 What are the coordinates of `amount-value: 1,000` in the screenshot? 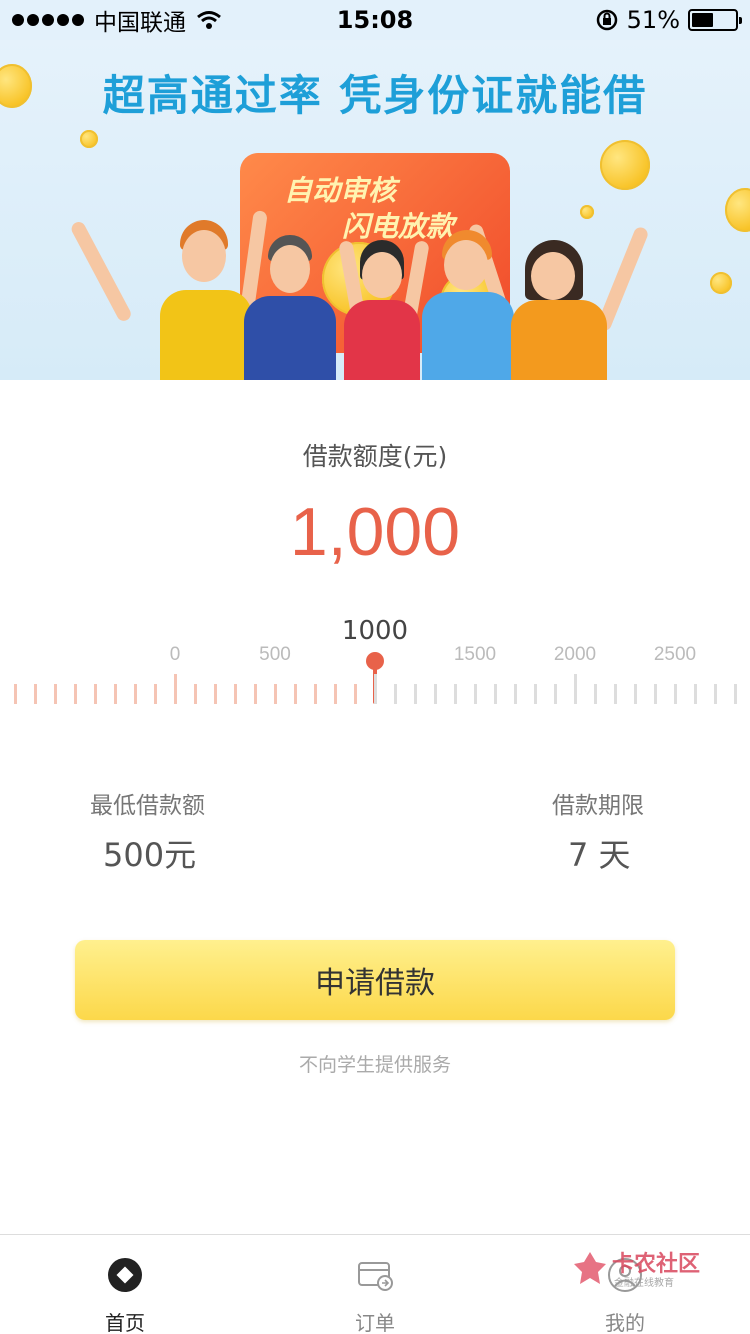 It's located at (375, 532).